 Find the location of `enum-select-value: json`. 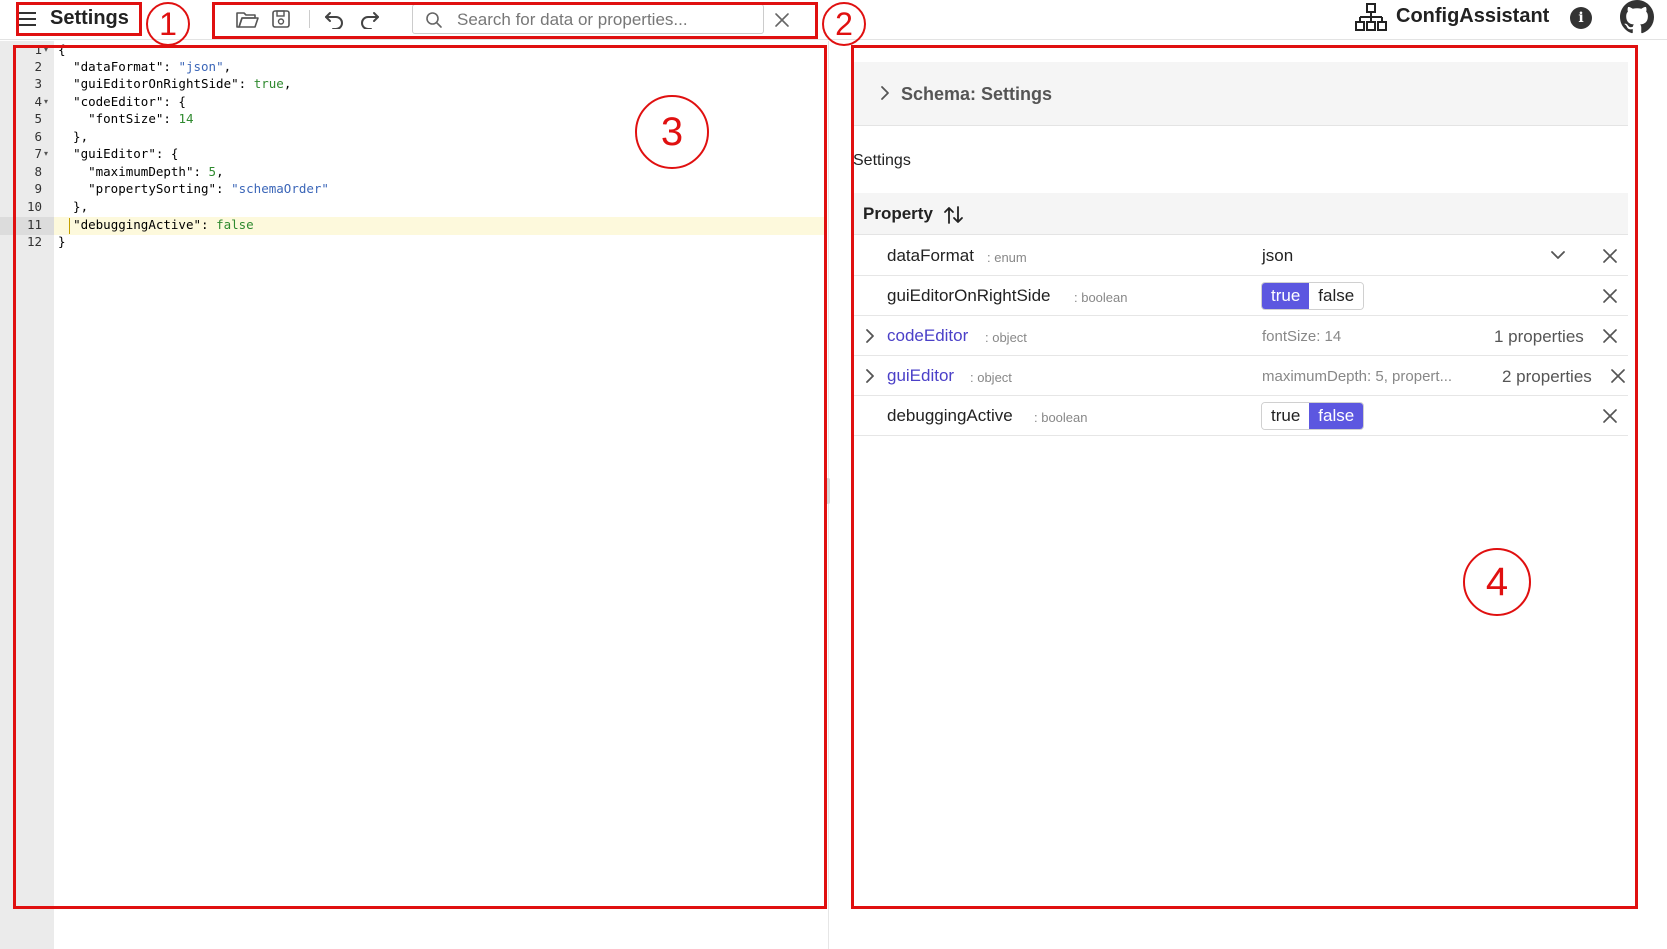

enum-select-value: json is located at coordinates (1277, 256).